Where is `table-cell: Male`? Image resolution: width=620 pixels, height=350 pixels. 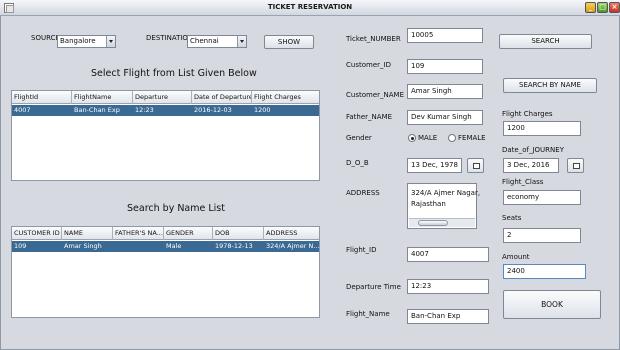 table-cell: Male is located at coordinates (174, 246).